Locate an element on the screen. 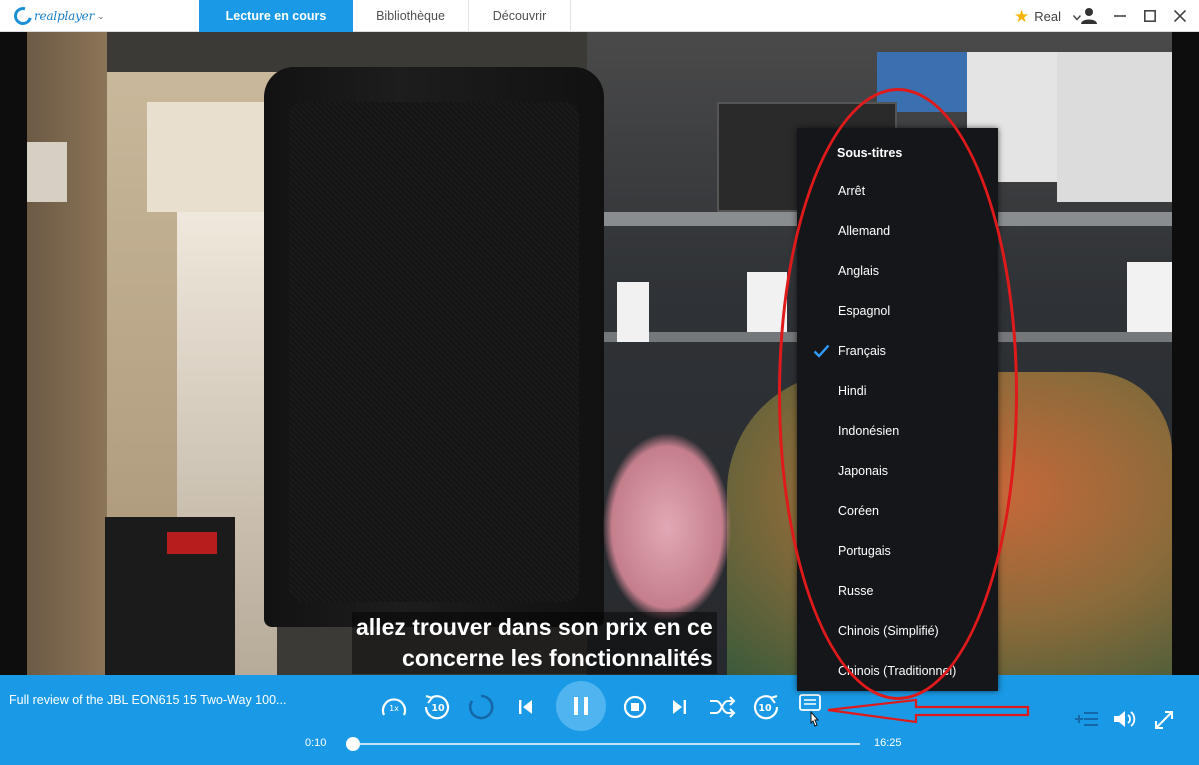  tab-now-playing: Lecture en cours is located at coordinates (276, 16).